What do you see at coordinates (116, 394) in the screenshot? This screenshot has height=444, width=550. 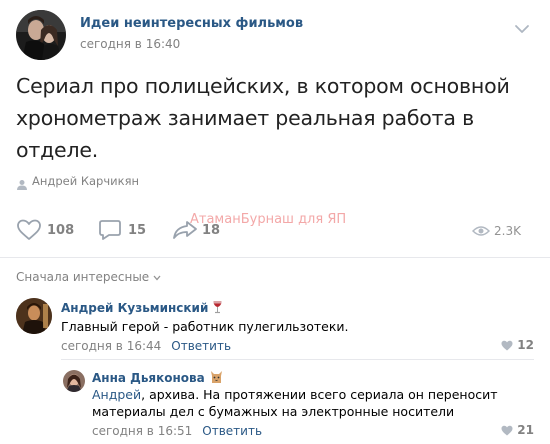 I see `reply-mention: Андрей` at bounding box center [116, 394].